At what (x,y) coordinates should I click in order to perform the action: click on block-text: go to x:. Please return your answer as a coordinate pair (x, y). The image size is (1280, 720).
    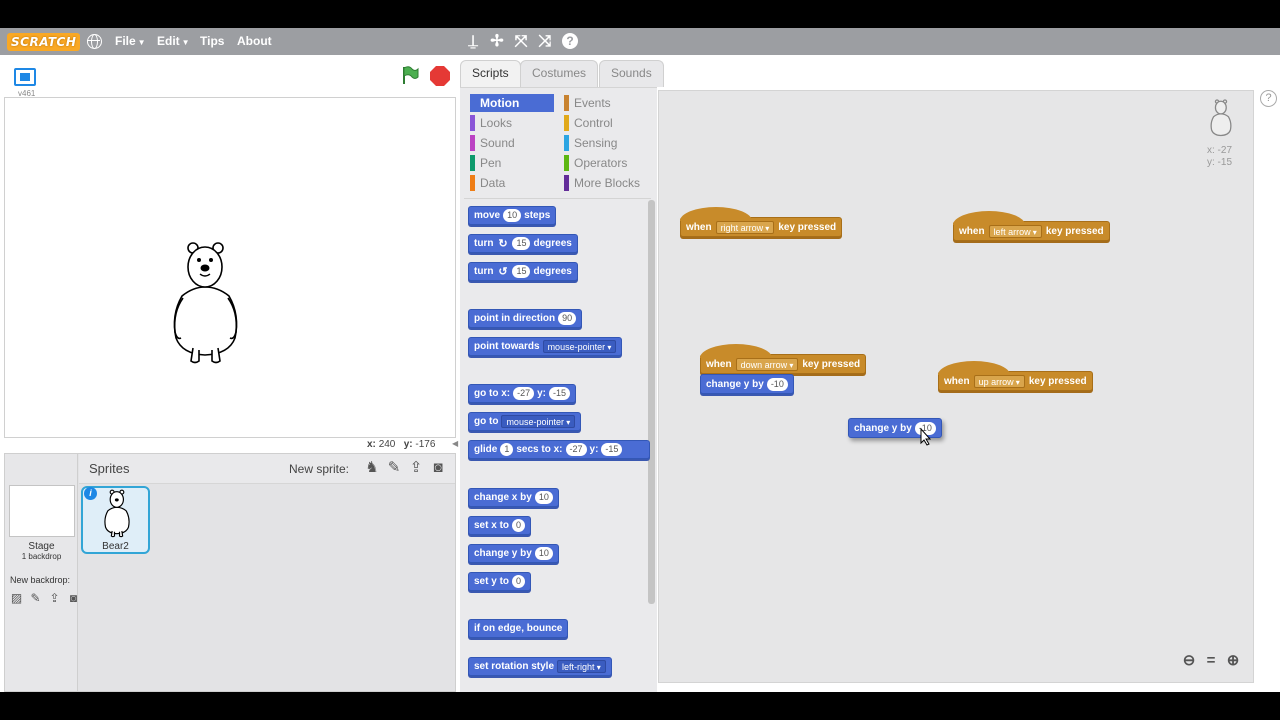
    Looking at the image, I should click on (492, 393).